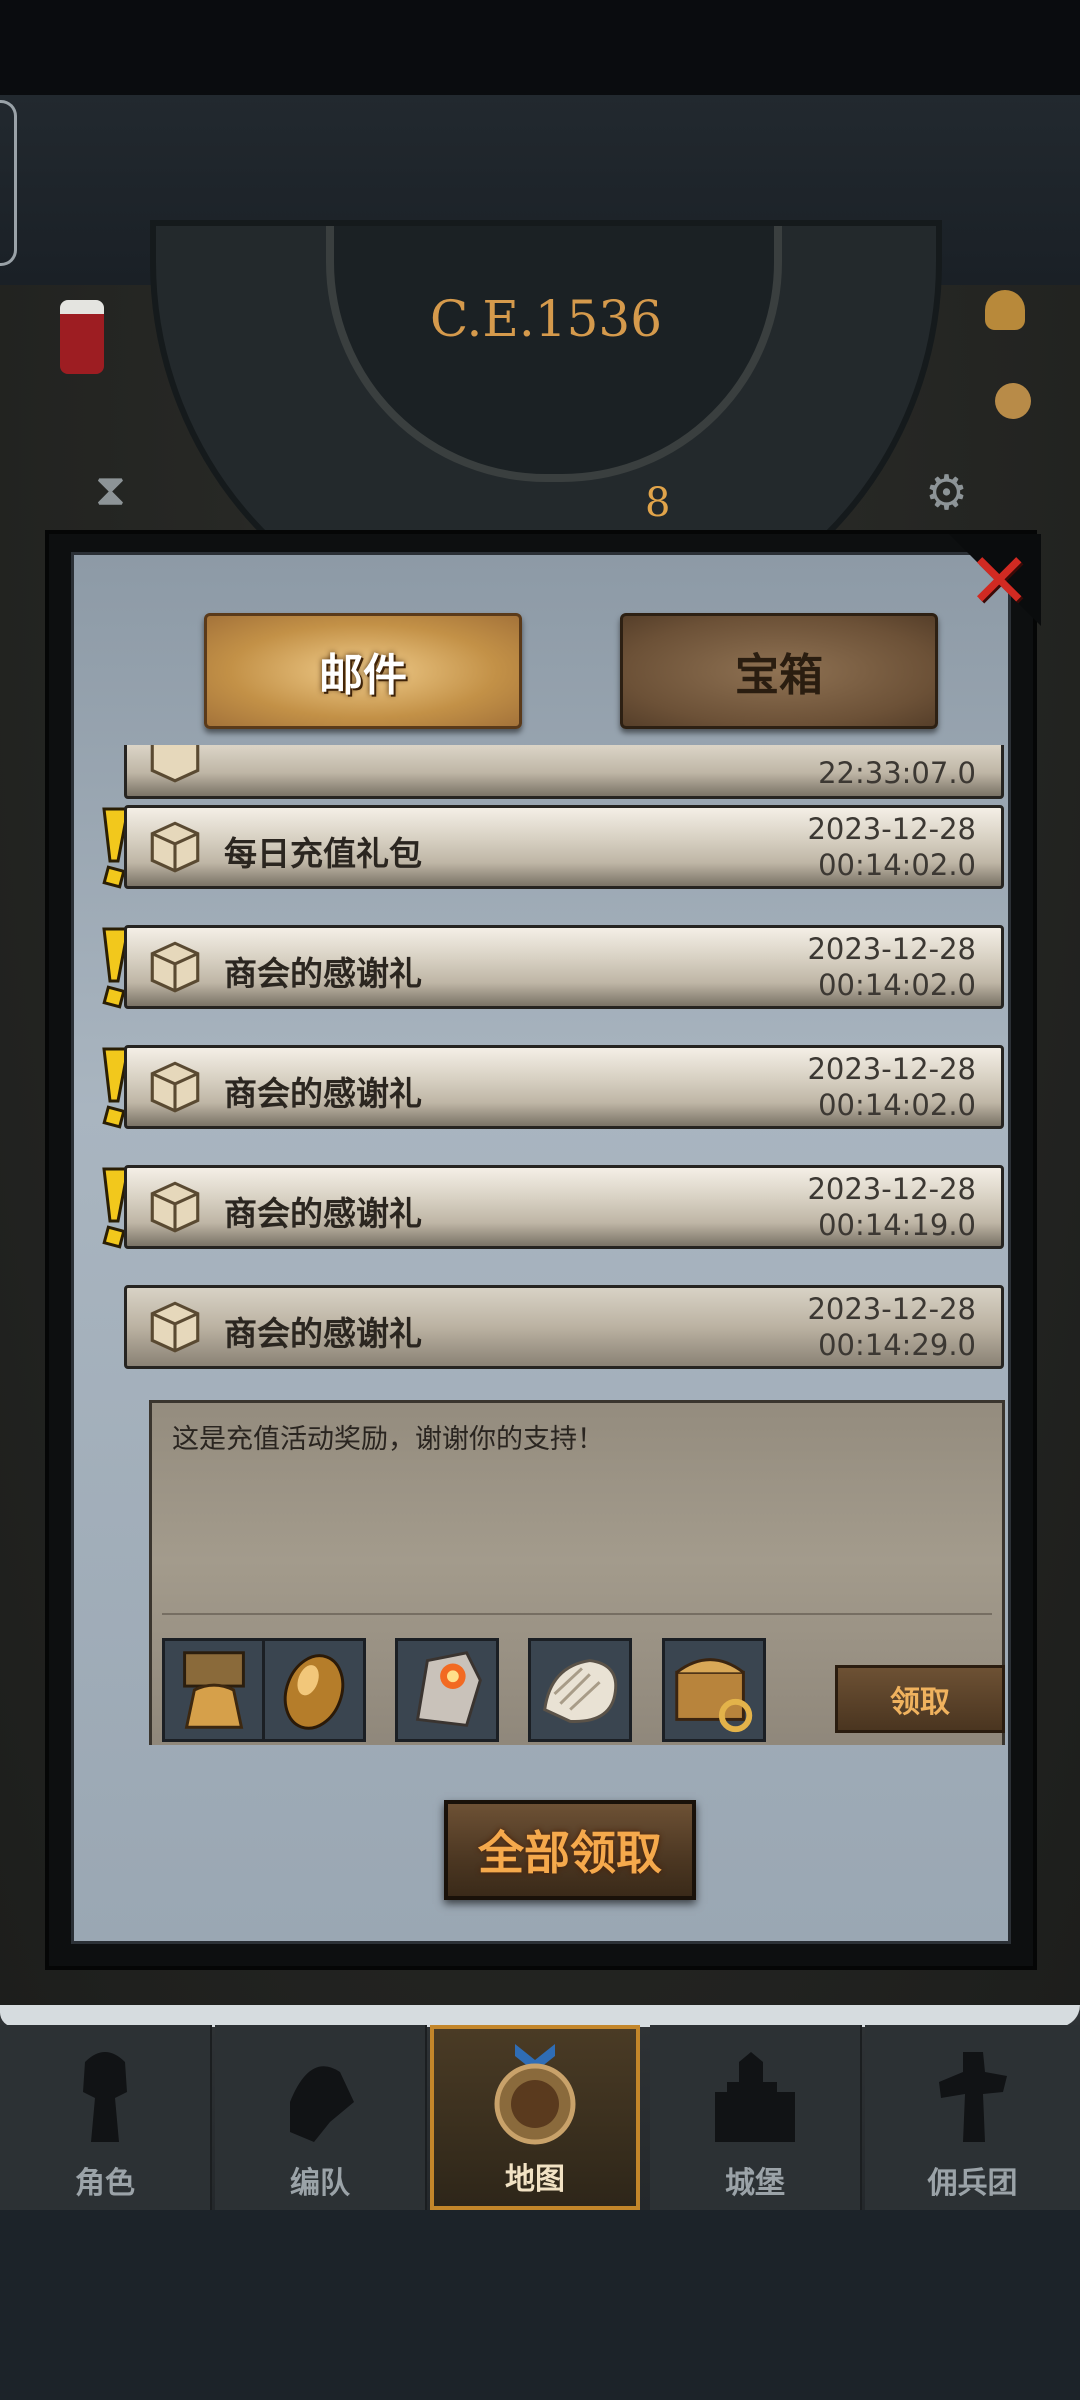 Image resolution: width=1080 pixels, height=2400 pixels. I want to click on mail-title: 每日充值礼包, so click(323, 853).